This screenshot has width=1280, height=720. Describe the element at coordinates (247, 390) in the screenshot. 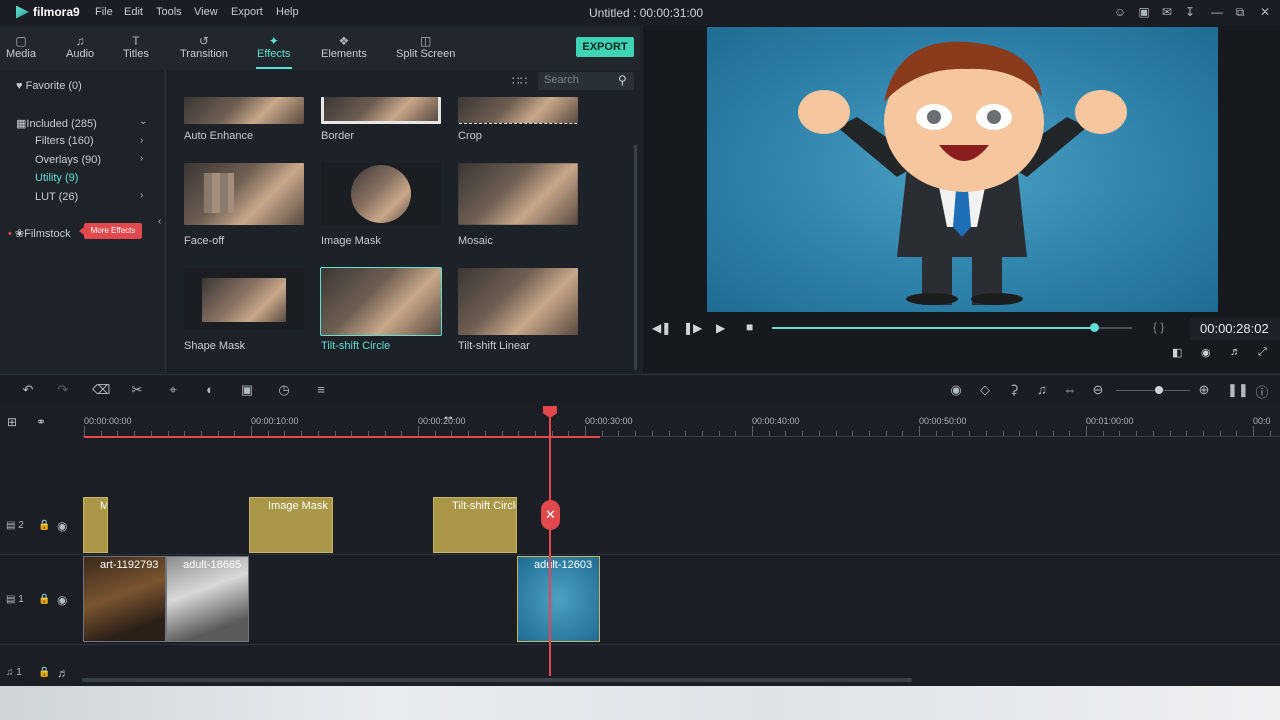

I see `caption-icon: ▣` at that location.